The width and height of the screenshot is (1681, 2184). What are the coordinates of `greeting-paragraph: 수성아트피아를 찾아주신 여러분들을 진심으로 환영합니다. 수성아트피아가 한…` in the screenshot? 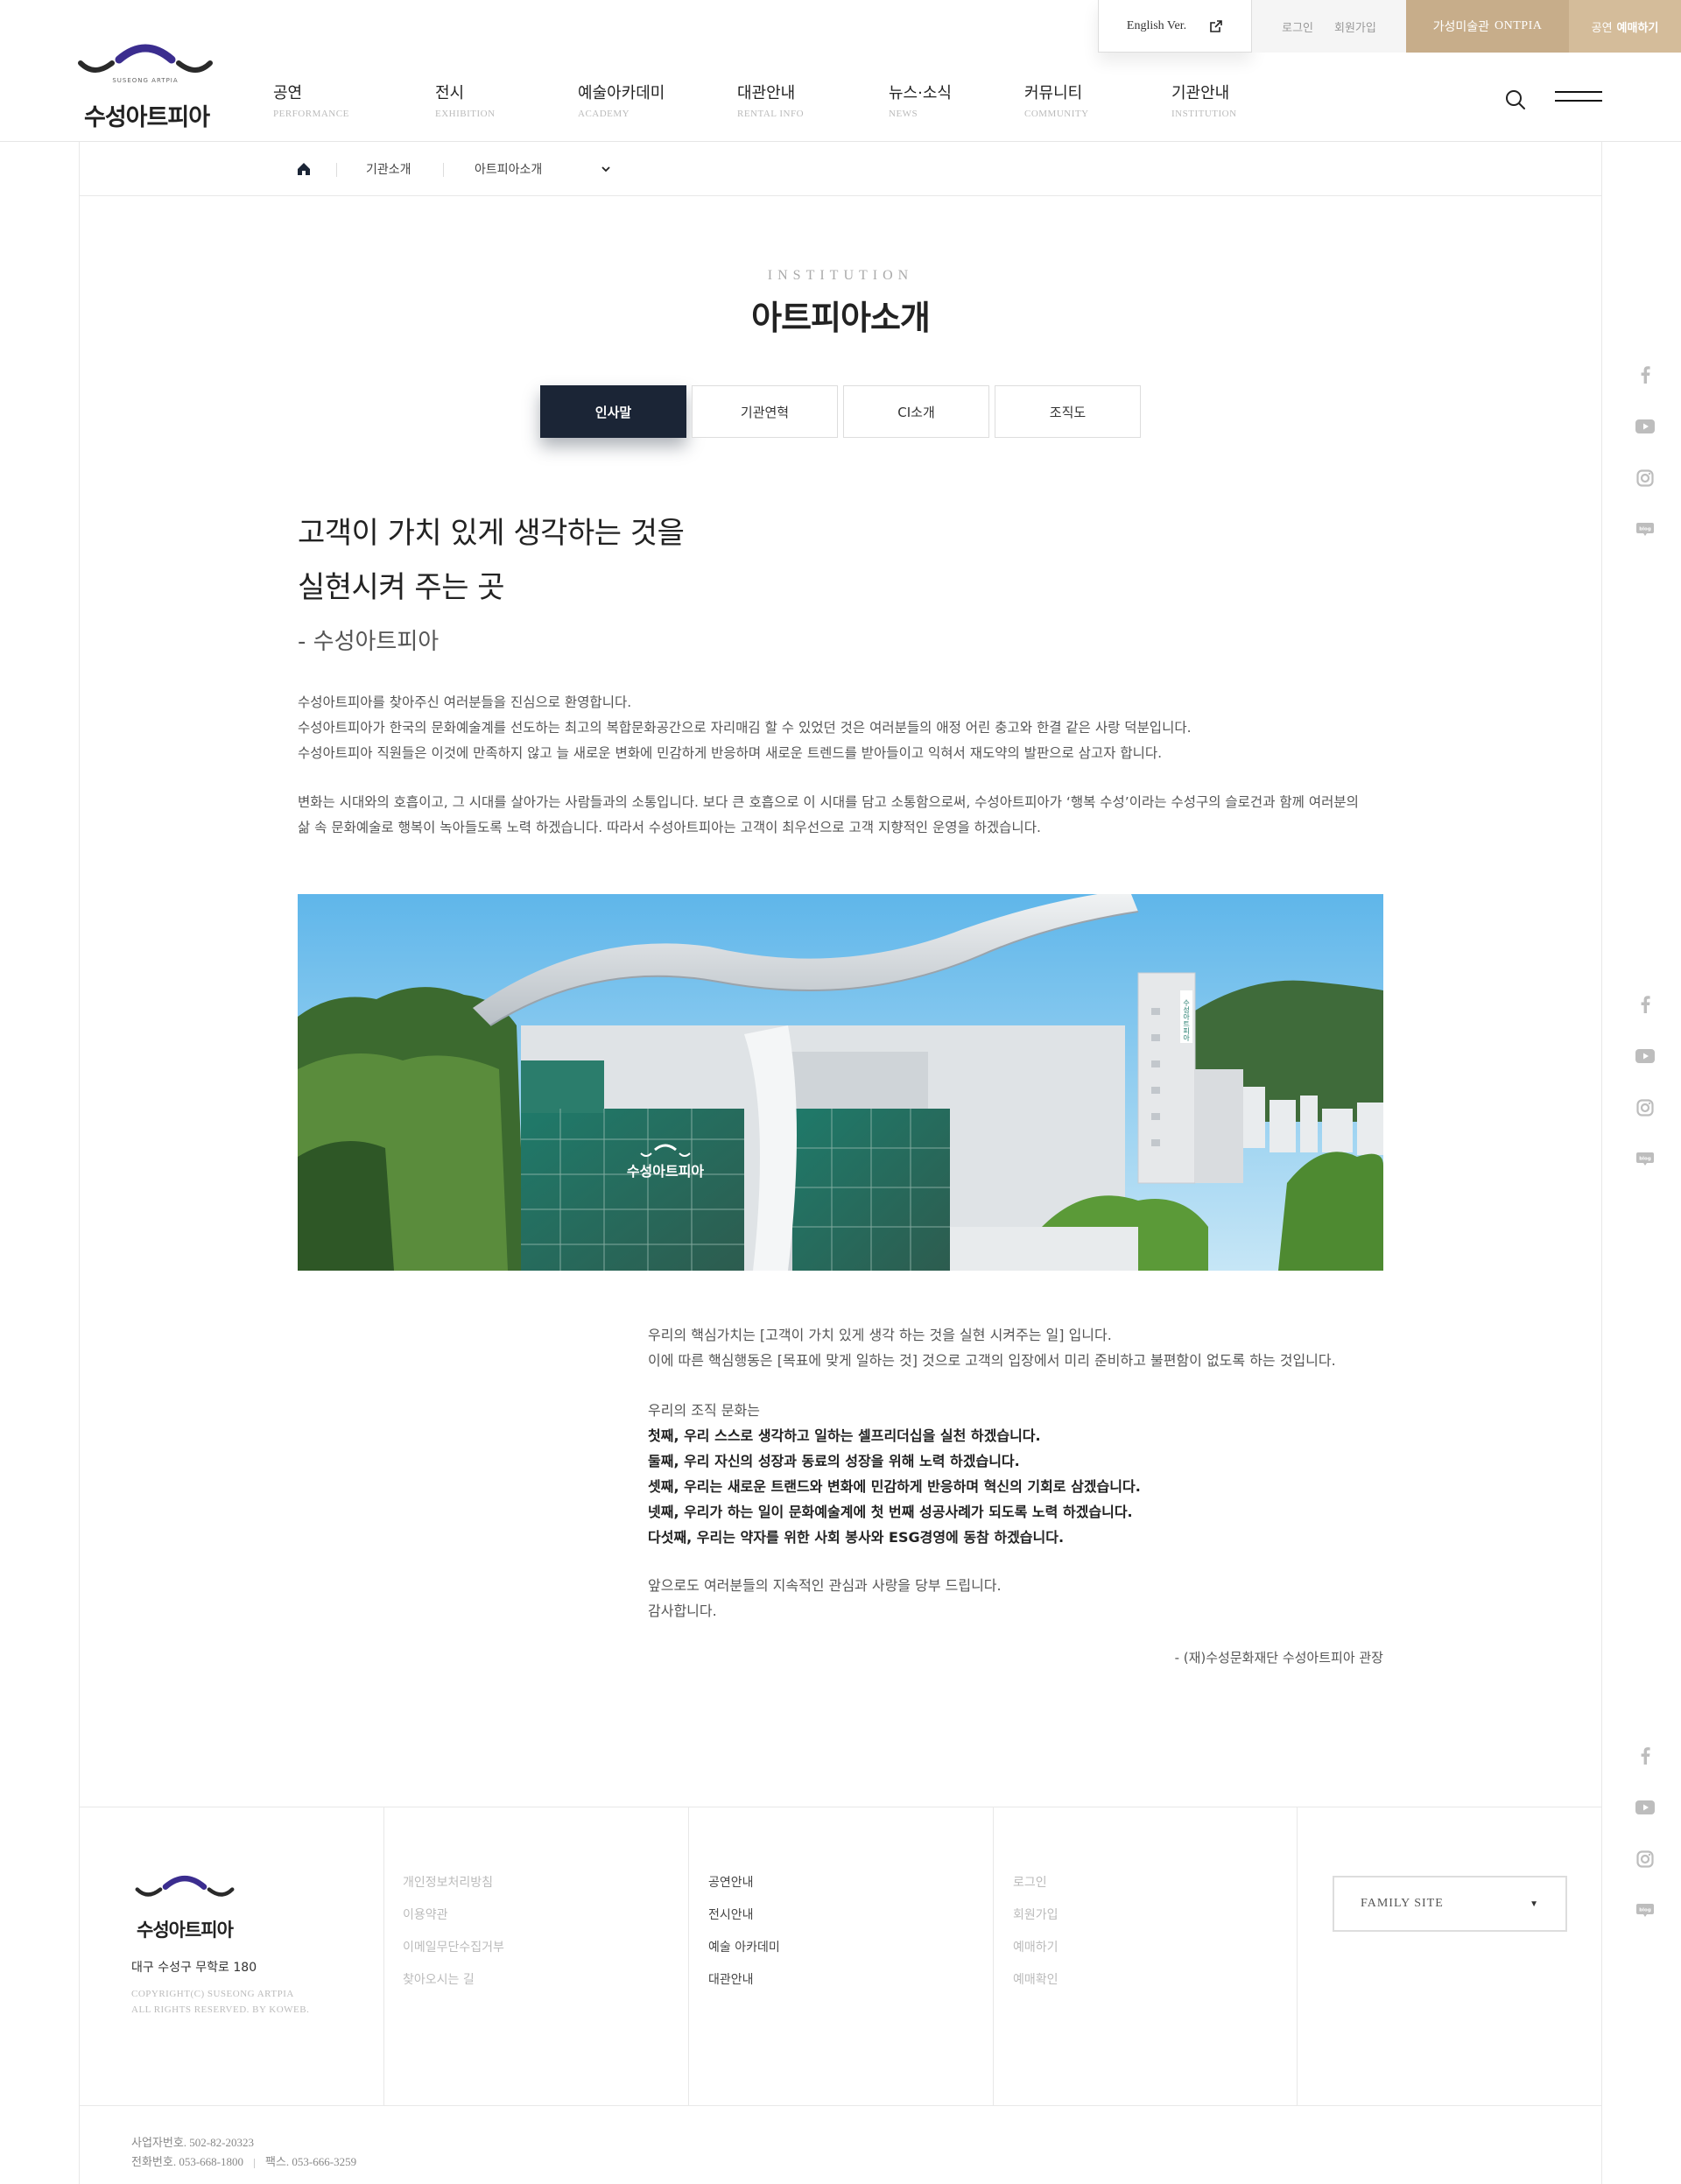 It's located at (845, 728).